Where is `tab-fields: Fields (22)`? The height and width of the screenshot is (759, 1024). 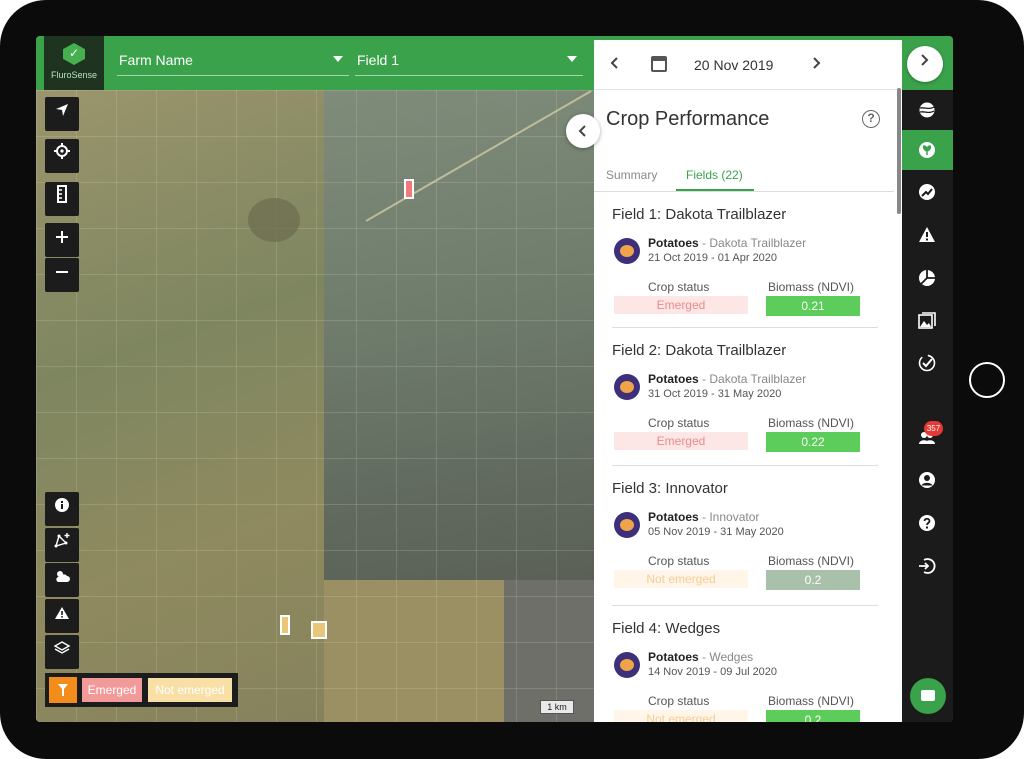 tab-fields: Fields (22) is located at coordinates (714, 175).